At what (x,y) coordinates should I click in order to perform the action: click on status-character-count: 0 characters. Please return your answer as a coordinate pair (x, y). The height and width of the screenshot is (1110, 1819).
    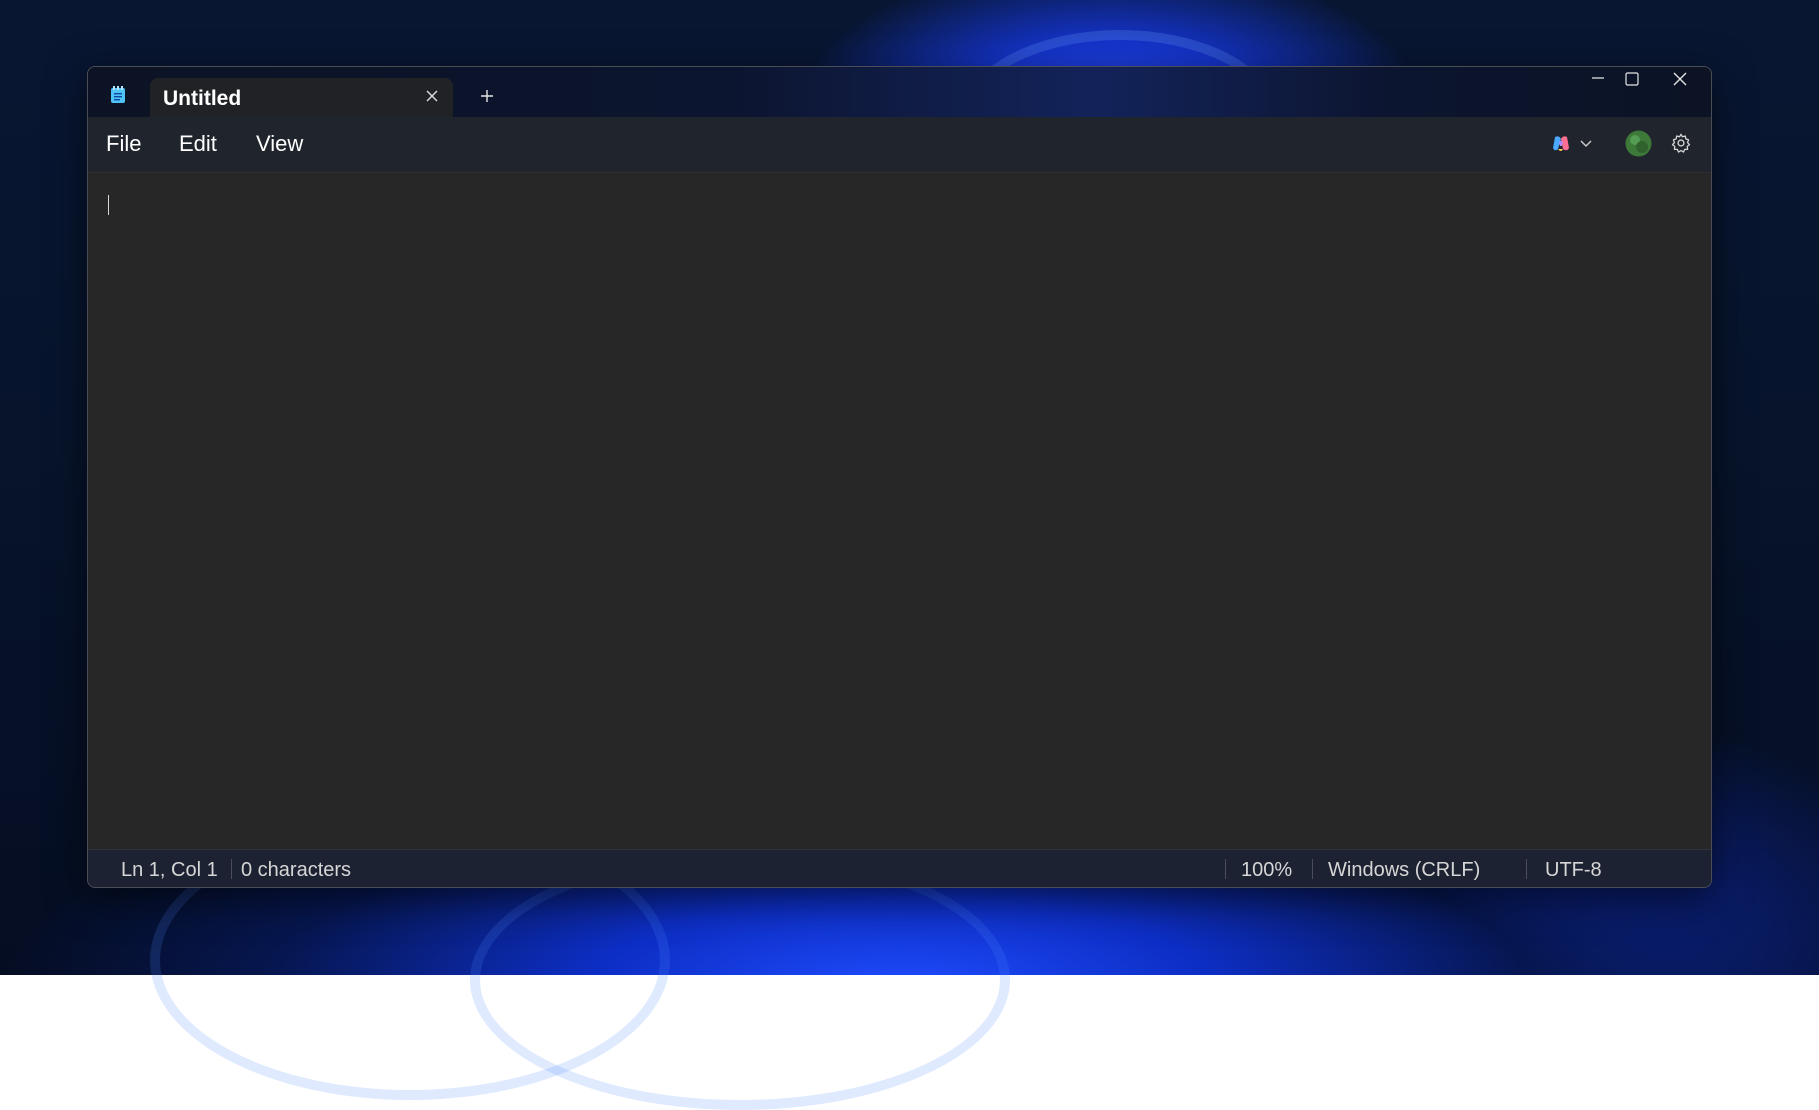
    Looking at the image, I should click on (296, 870).